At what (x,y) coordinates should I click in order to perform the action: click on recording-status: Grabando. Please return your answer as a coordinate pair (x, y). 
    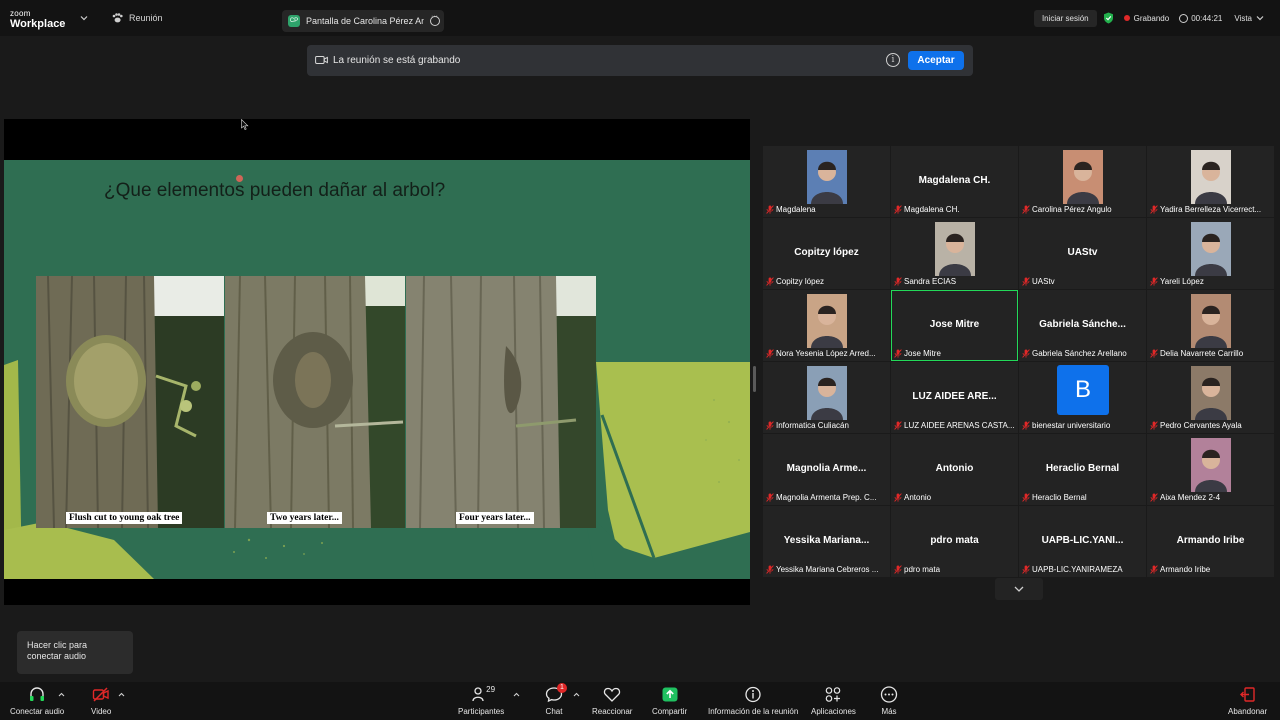
    Looking at the image, I should click on (1152, 18).